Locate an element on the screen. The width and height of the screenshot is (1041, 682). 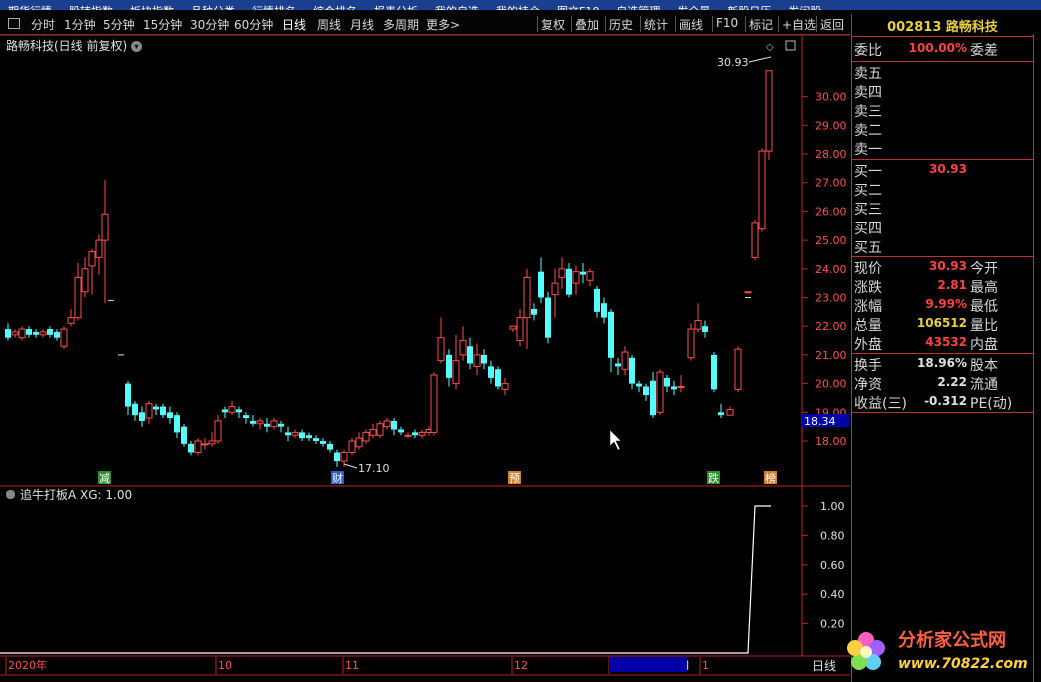
sell-row-label: 卖四 is located at coordinates (868, 93).